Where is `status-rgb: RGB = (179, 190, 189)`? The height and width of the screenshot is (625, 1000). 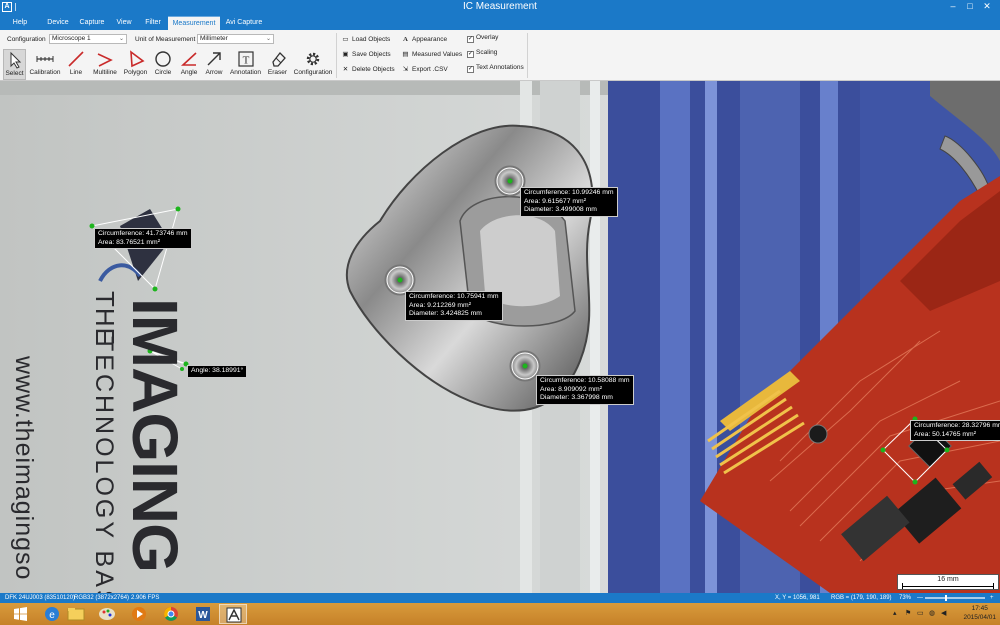
status-rgb: RGB = (179, 190, 189) is located at coordinates (861, 598).